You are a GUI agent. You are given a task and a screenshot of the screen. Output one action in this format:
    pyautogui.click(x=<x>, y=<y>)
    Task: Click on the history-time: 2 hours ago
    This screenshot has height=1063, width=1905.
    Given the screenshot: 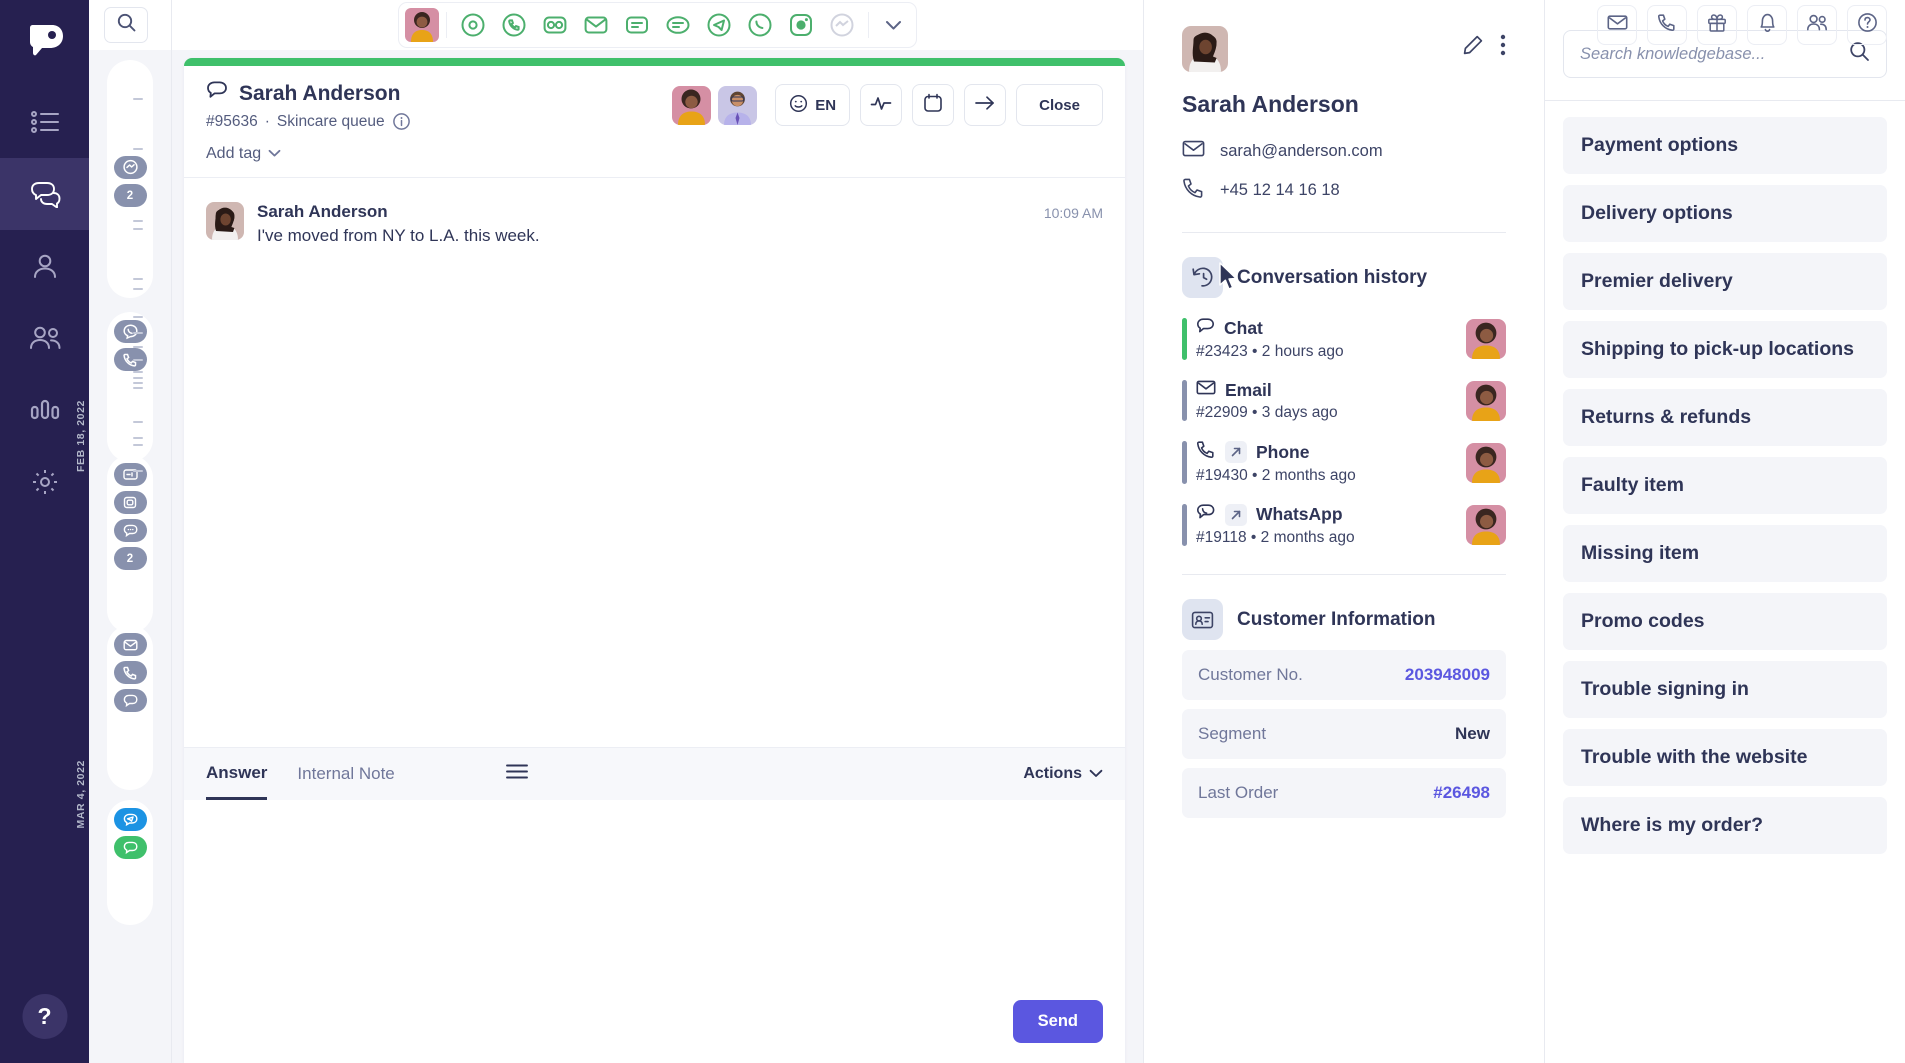 What is the action you would take?
    pyautogui.click(x=1302, y=351)
    